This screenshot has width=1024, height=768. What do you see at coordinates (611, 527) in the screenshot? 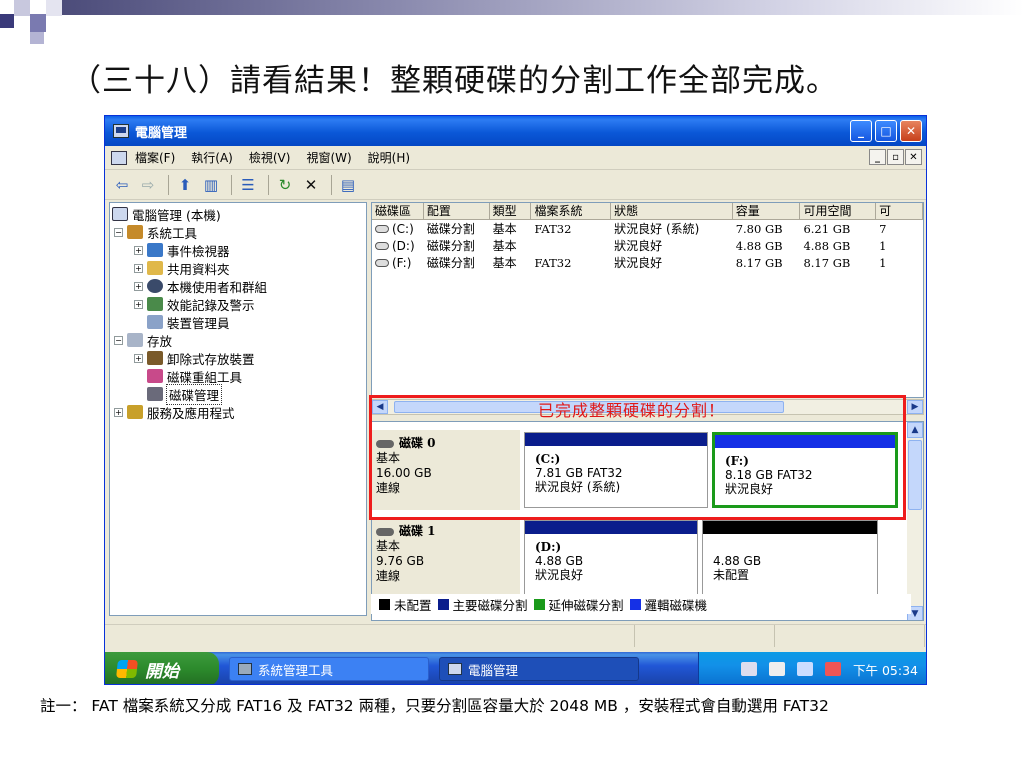
I see `partition-bar` at bounding box center [611, 527].